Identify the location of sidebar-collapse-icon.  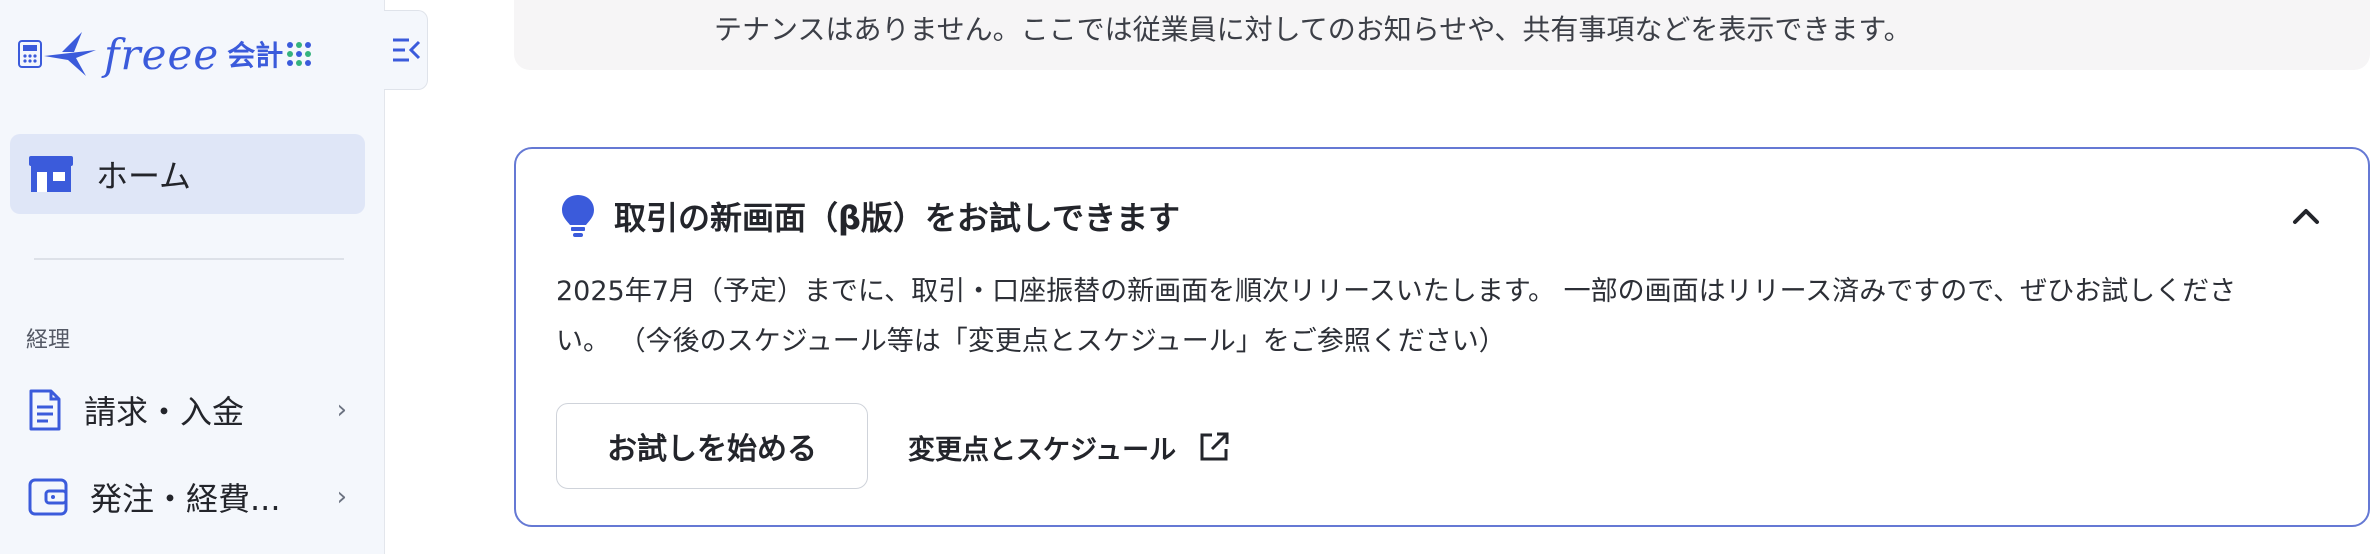
(406, 50).